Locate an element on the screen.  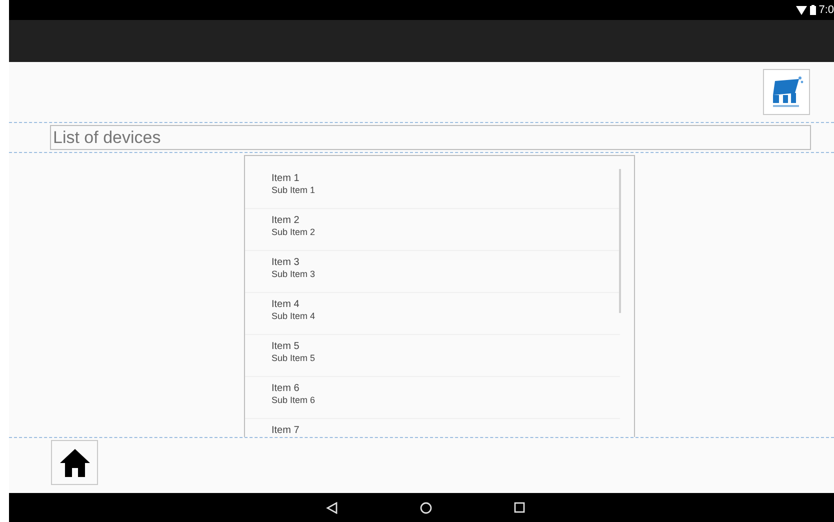
status-time: 7:0 is located at coordinates (826, 10).